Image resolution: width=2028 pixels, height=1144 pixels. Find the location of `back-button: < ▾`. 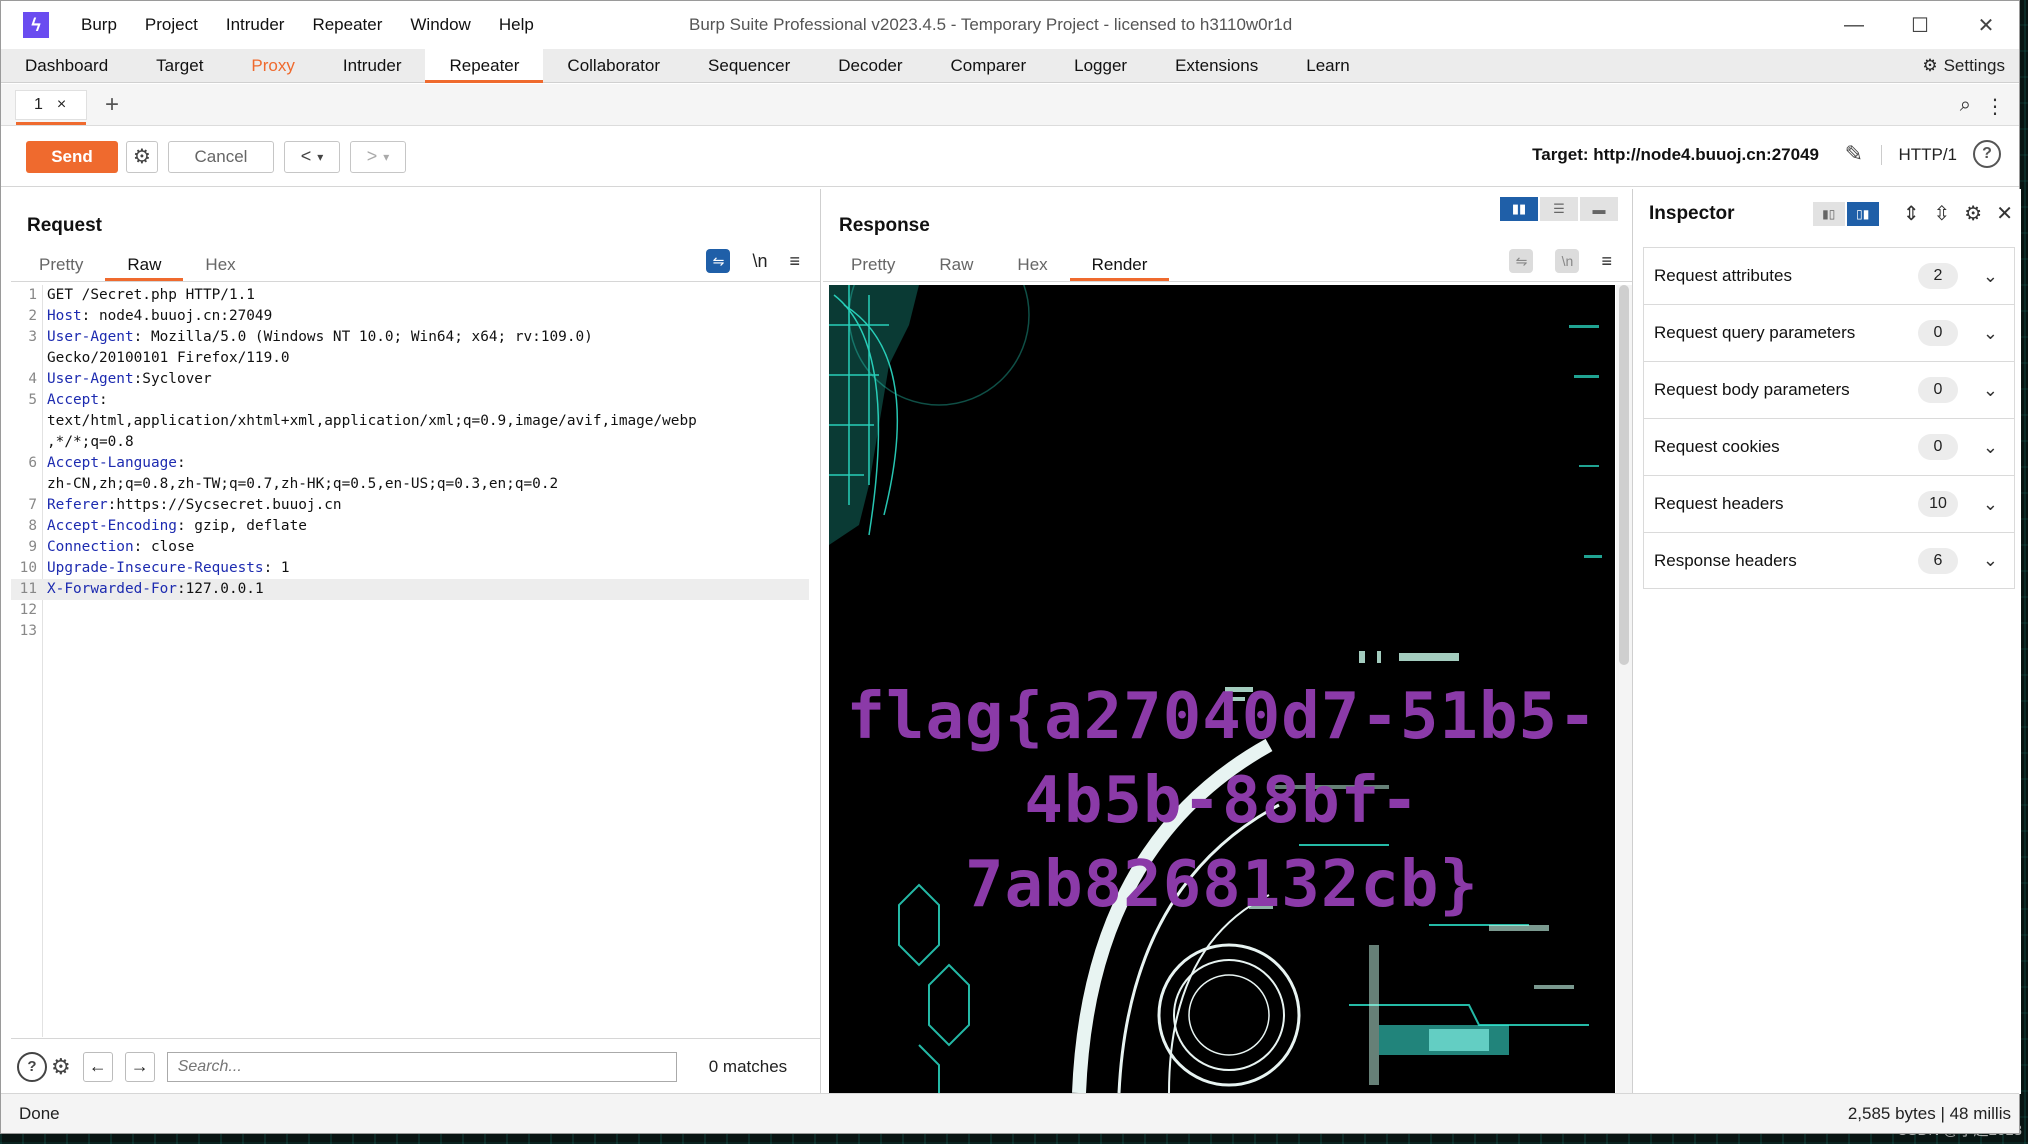

back-button: < ▾ is located at coordinates (312, 156).